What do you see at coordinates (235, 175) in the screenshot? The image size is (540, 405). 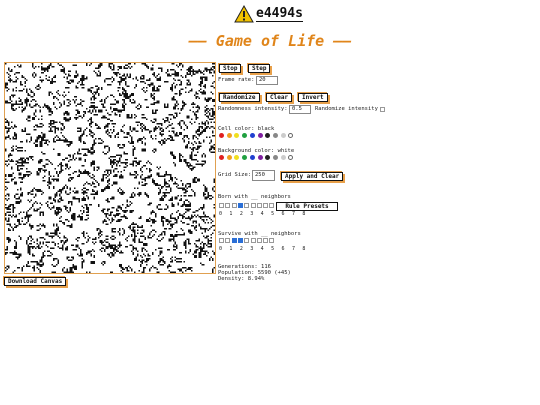 I see `grid-size-label: Grid Size:` at bounding box center [235, 175].